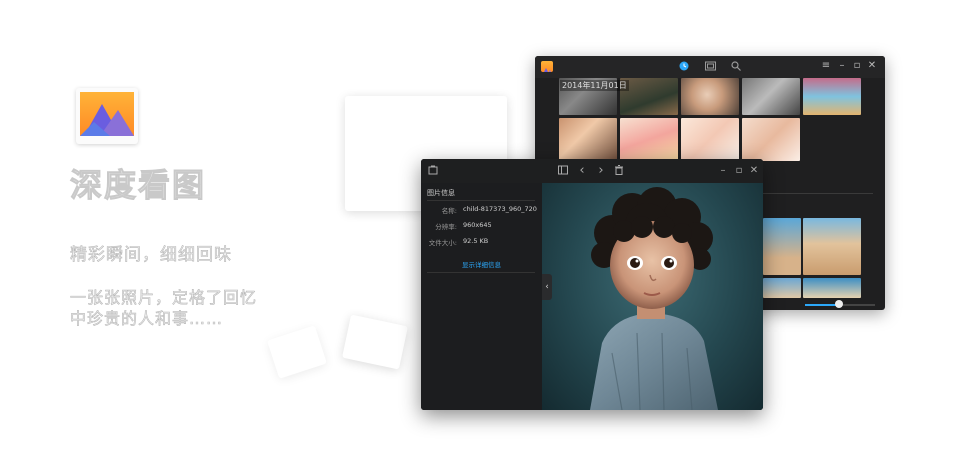 The width and height of the screenshot is (960, 453). I want to click on album-icon, so click(710, 67).